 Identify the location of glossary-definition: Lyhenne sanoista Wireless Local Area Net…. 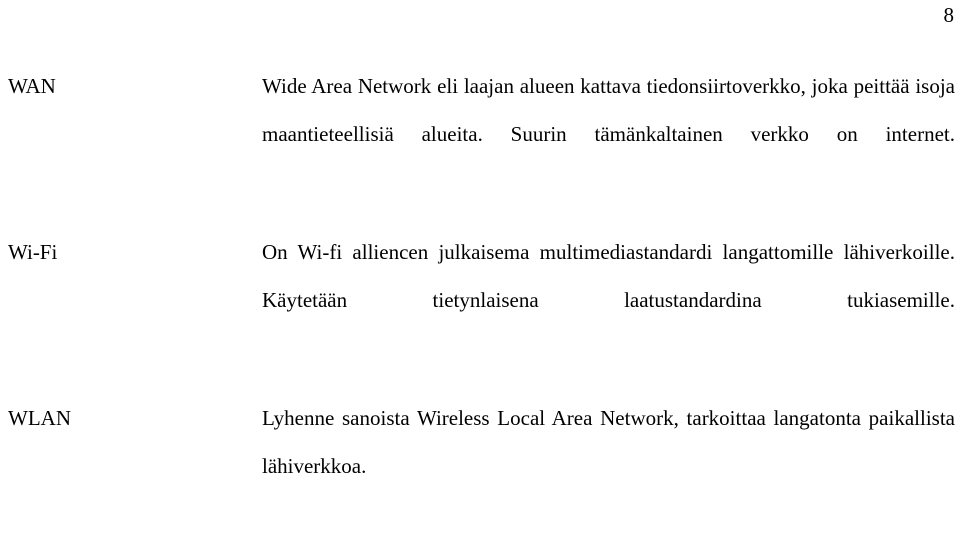
(608, 442).